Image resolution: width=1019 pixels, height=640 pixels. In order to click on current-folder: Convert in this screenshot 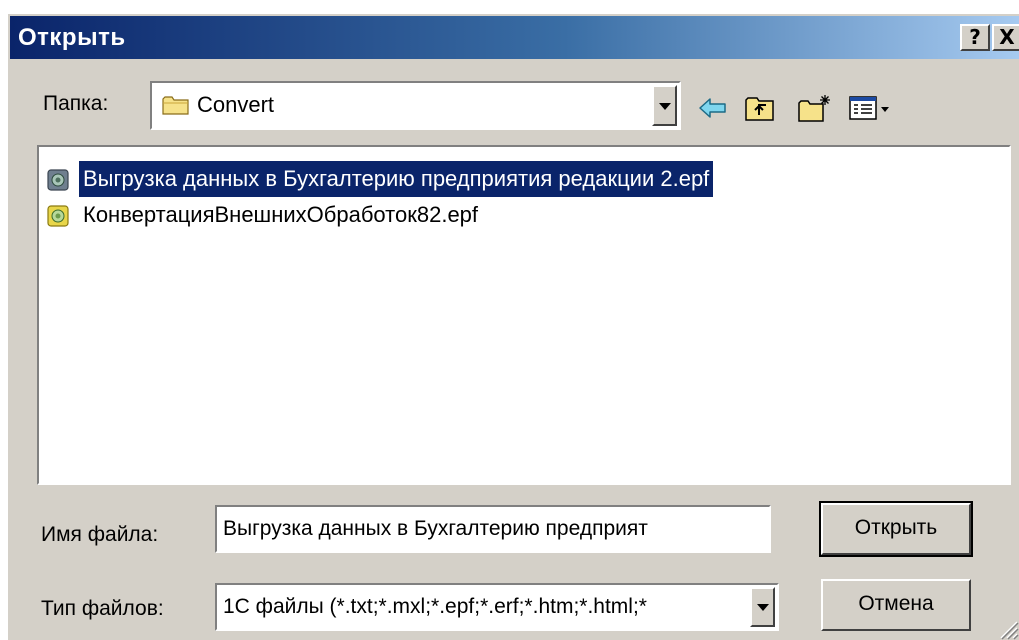, I will do `click(236, 104)`.